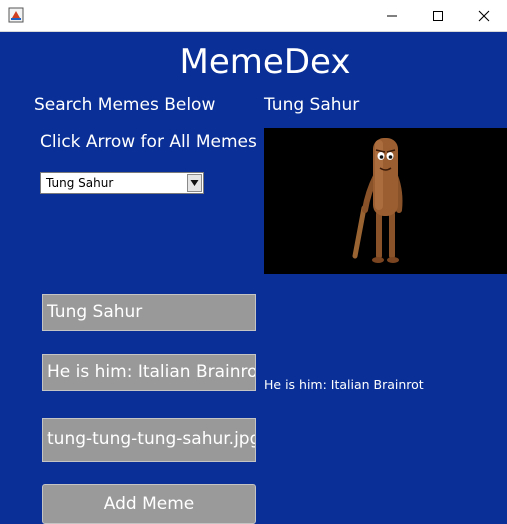 The image size is (507, 524). I want to click on meme-name-field: Tung Sahur, so click(149, 312).